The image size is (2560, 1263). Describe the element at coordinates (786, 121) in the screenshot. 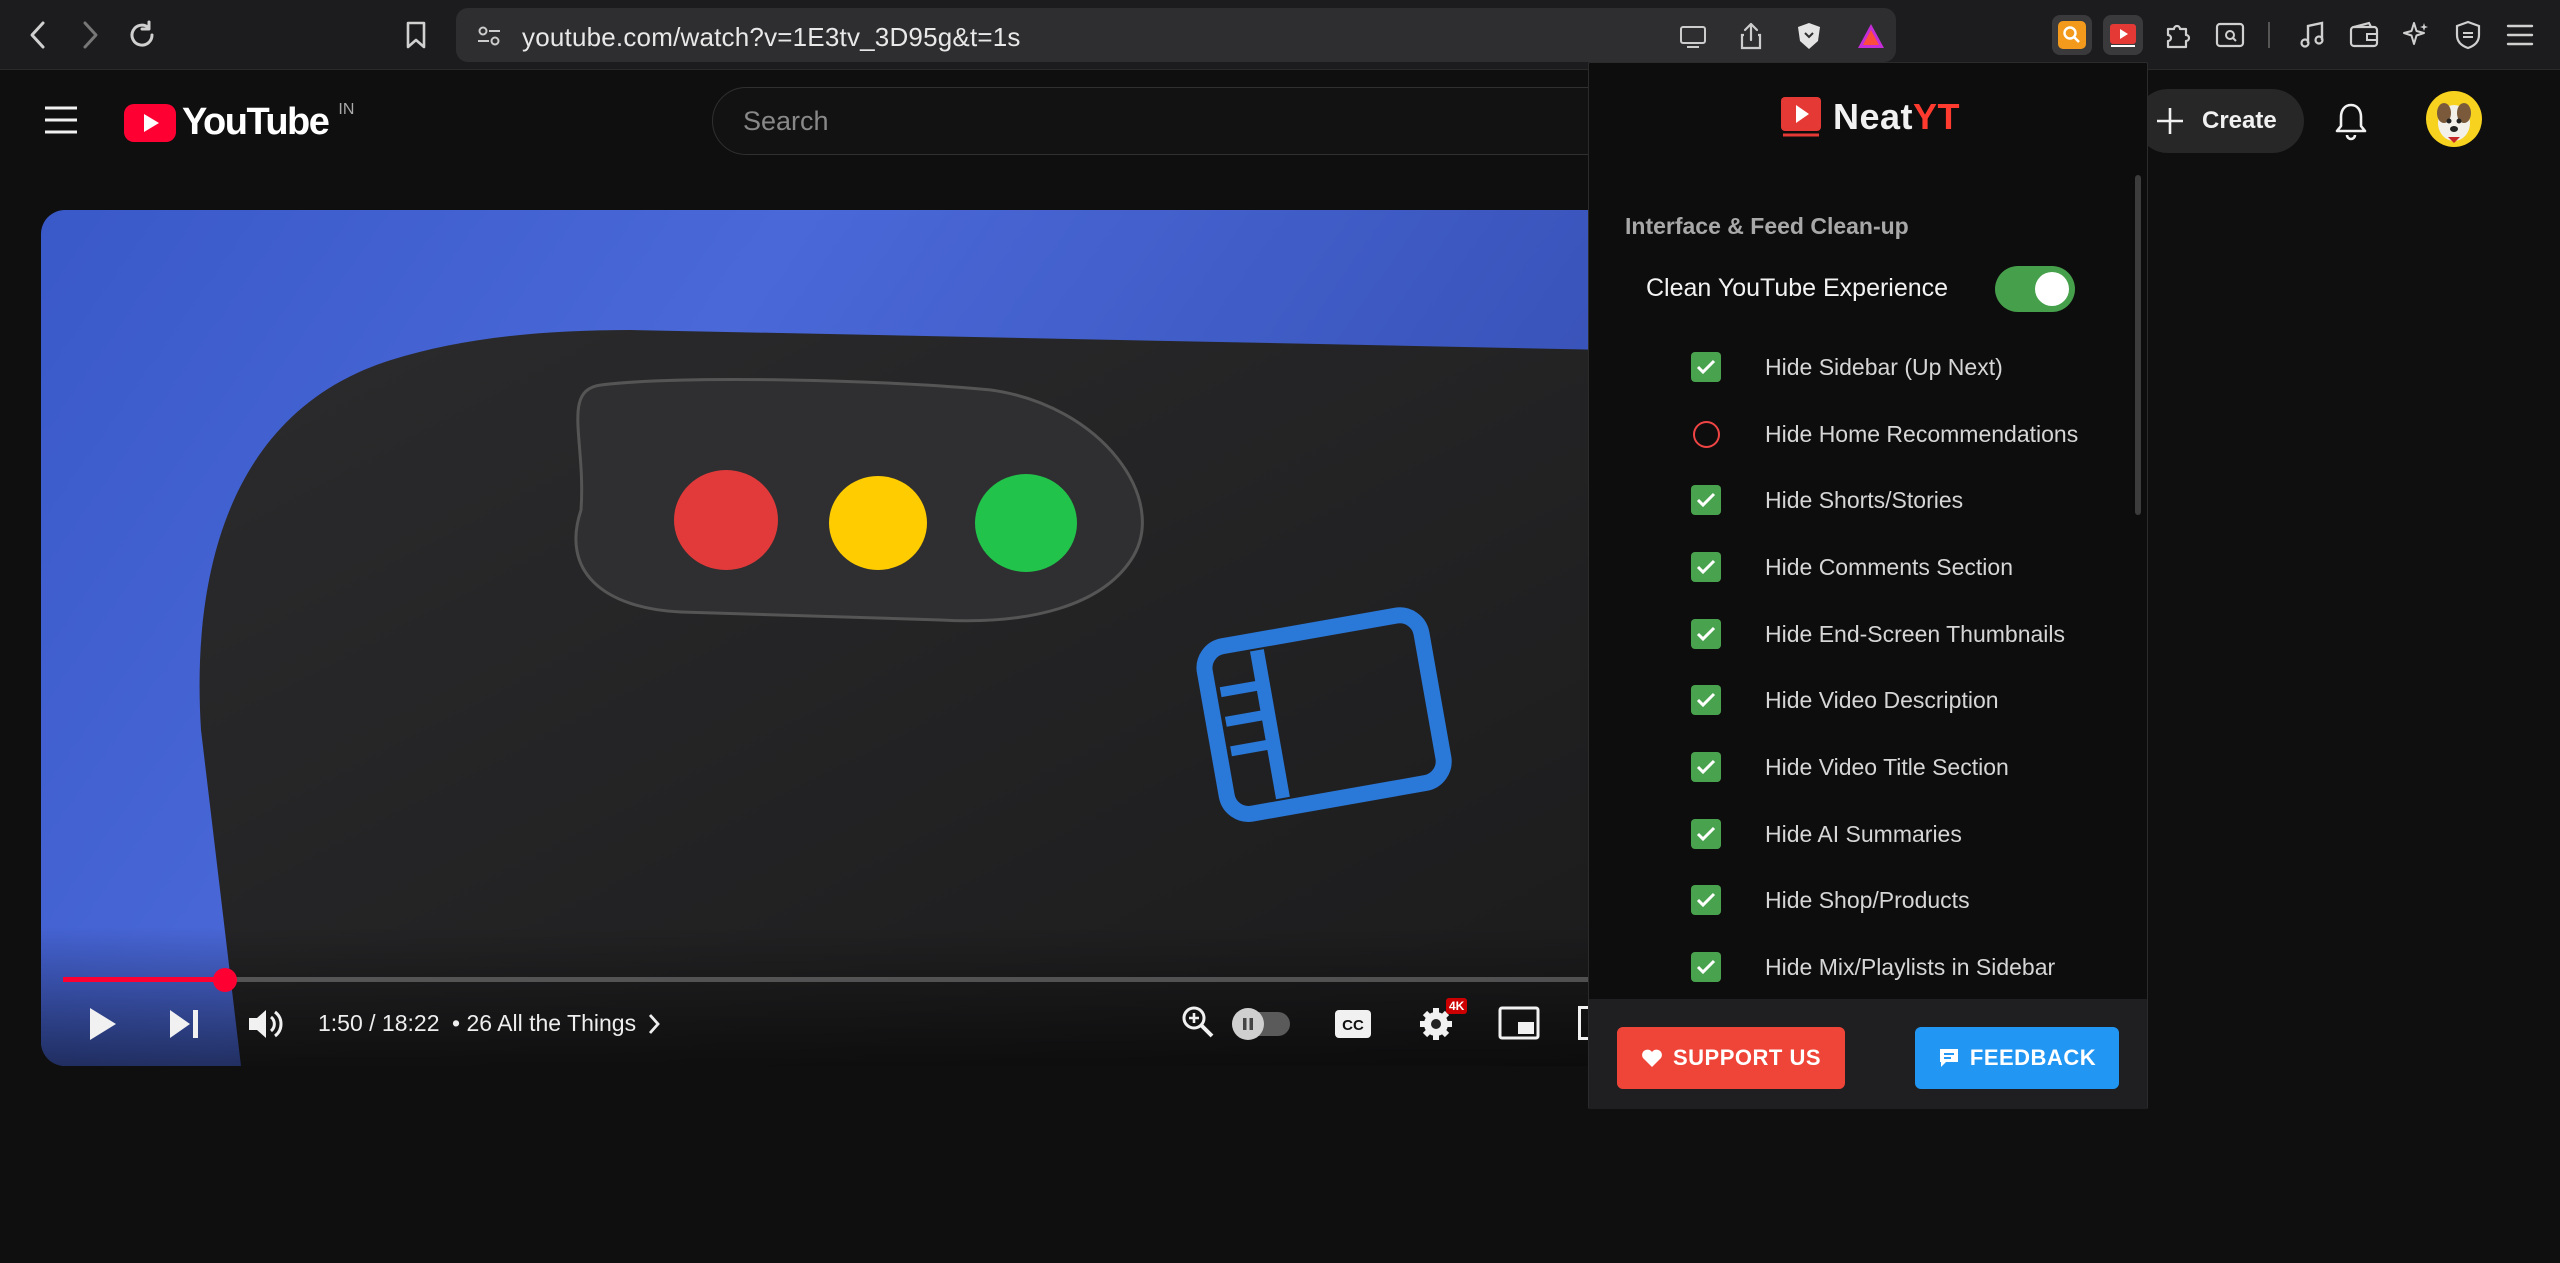

I see `search-input: Search` at that location.